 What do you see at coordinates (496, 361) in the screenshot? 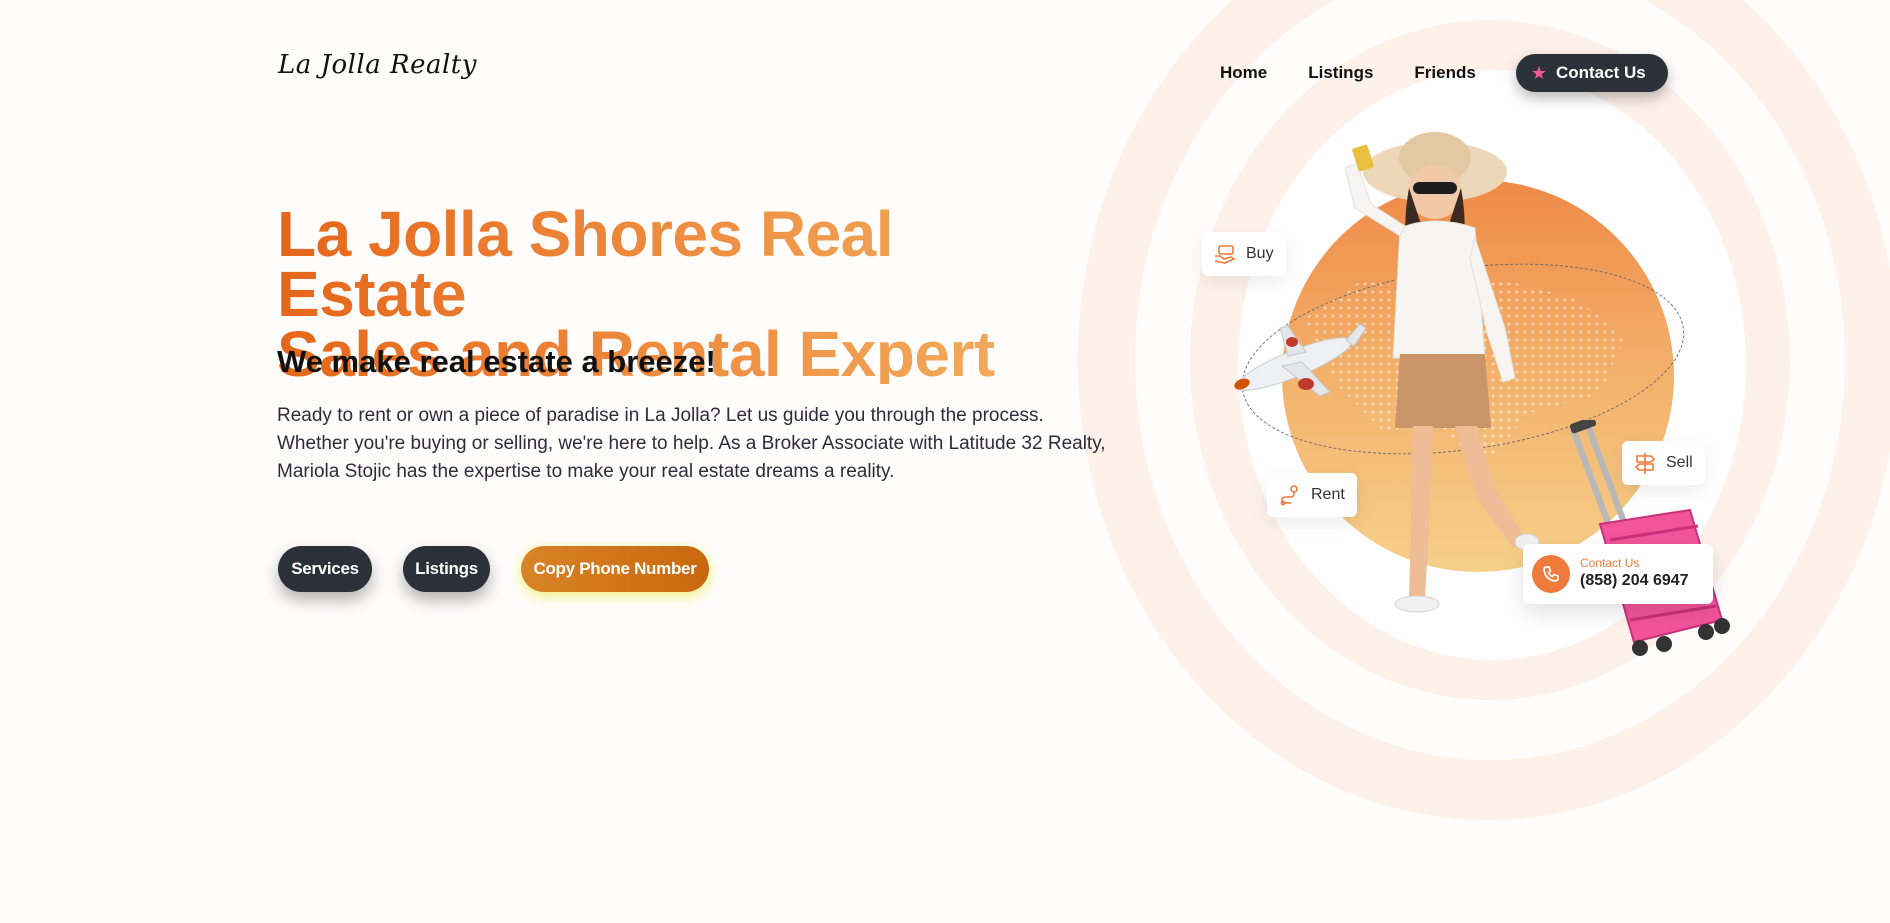
I see `hero-subheadline: We make real estate a breeze!` at bounding box center [496, 361].